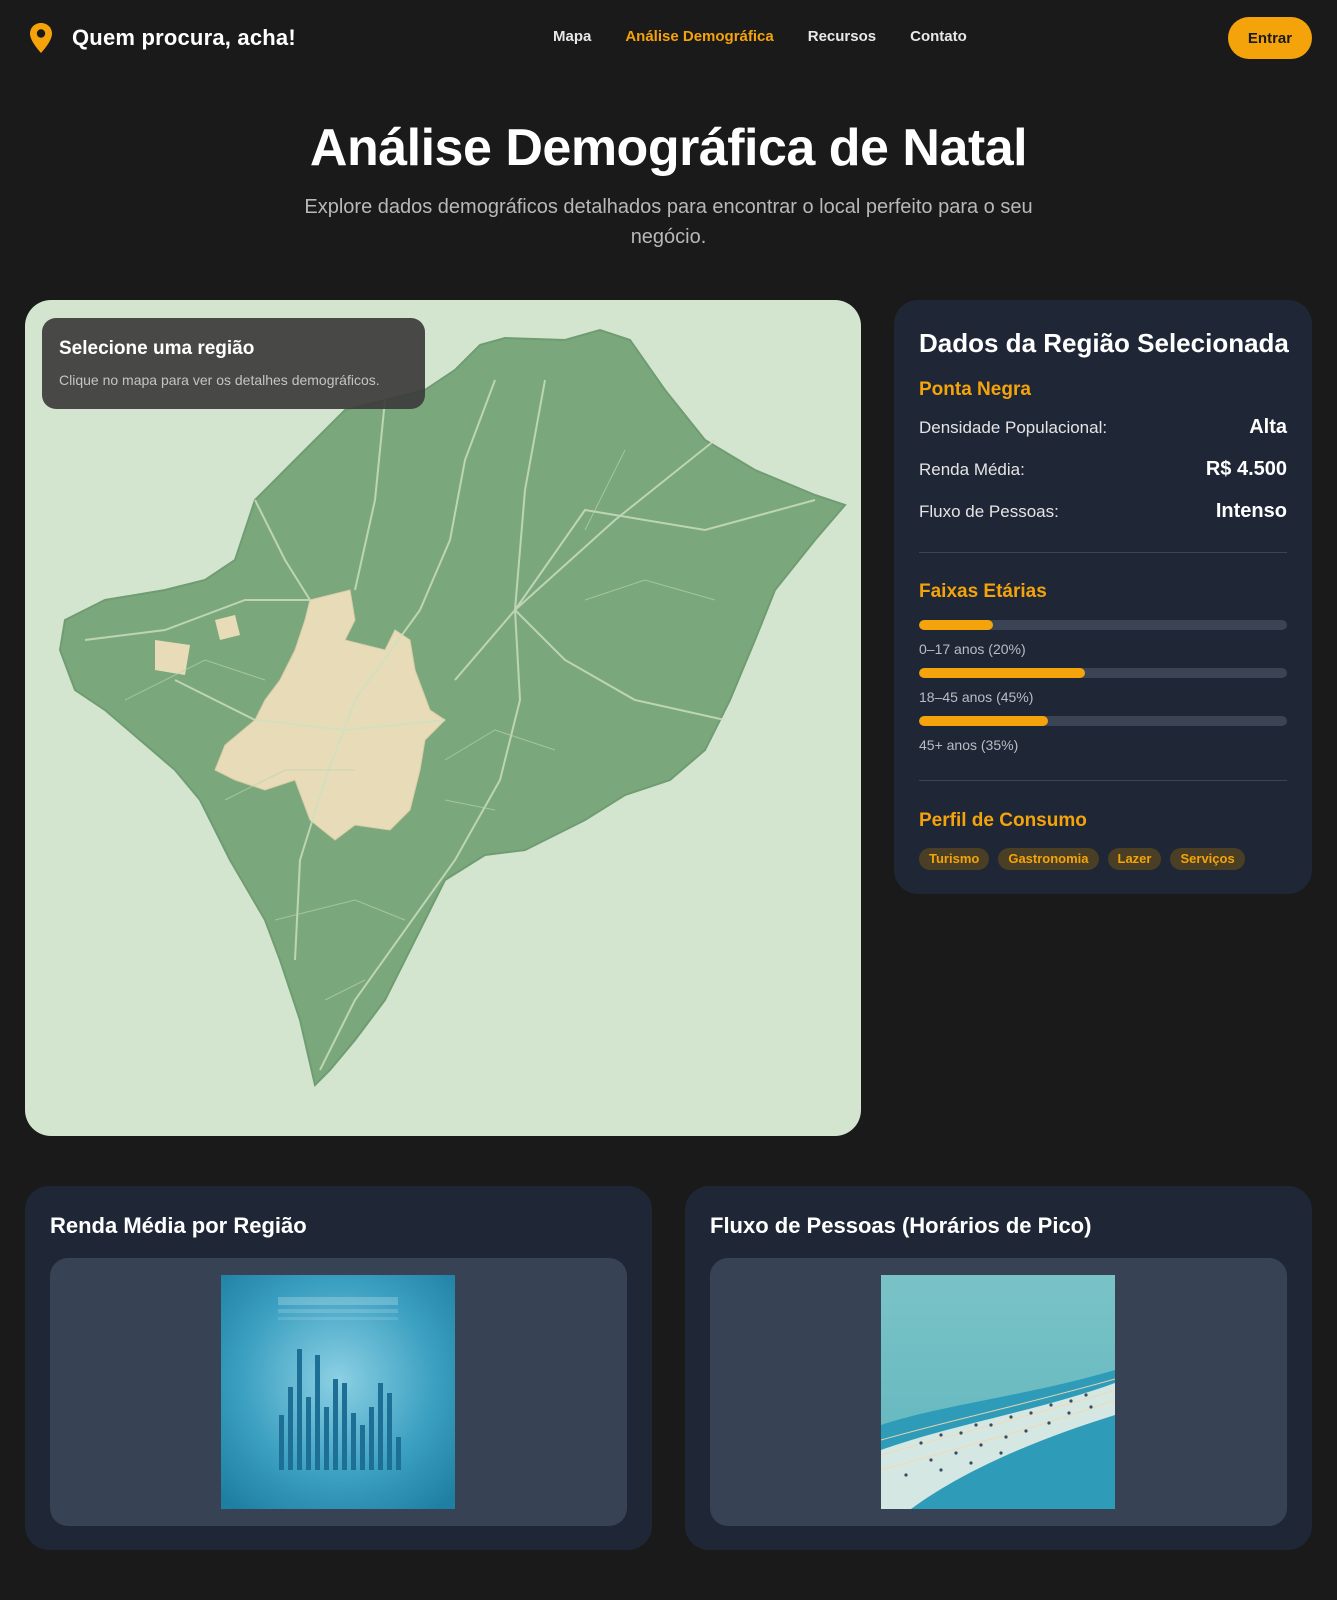  I want to click on age-groups-title: Faixas Etárias, so click(983, 591).